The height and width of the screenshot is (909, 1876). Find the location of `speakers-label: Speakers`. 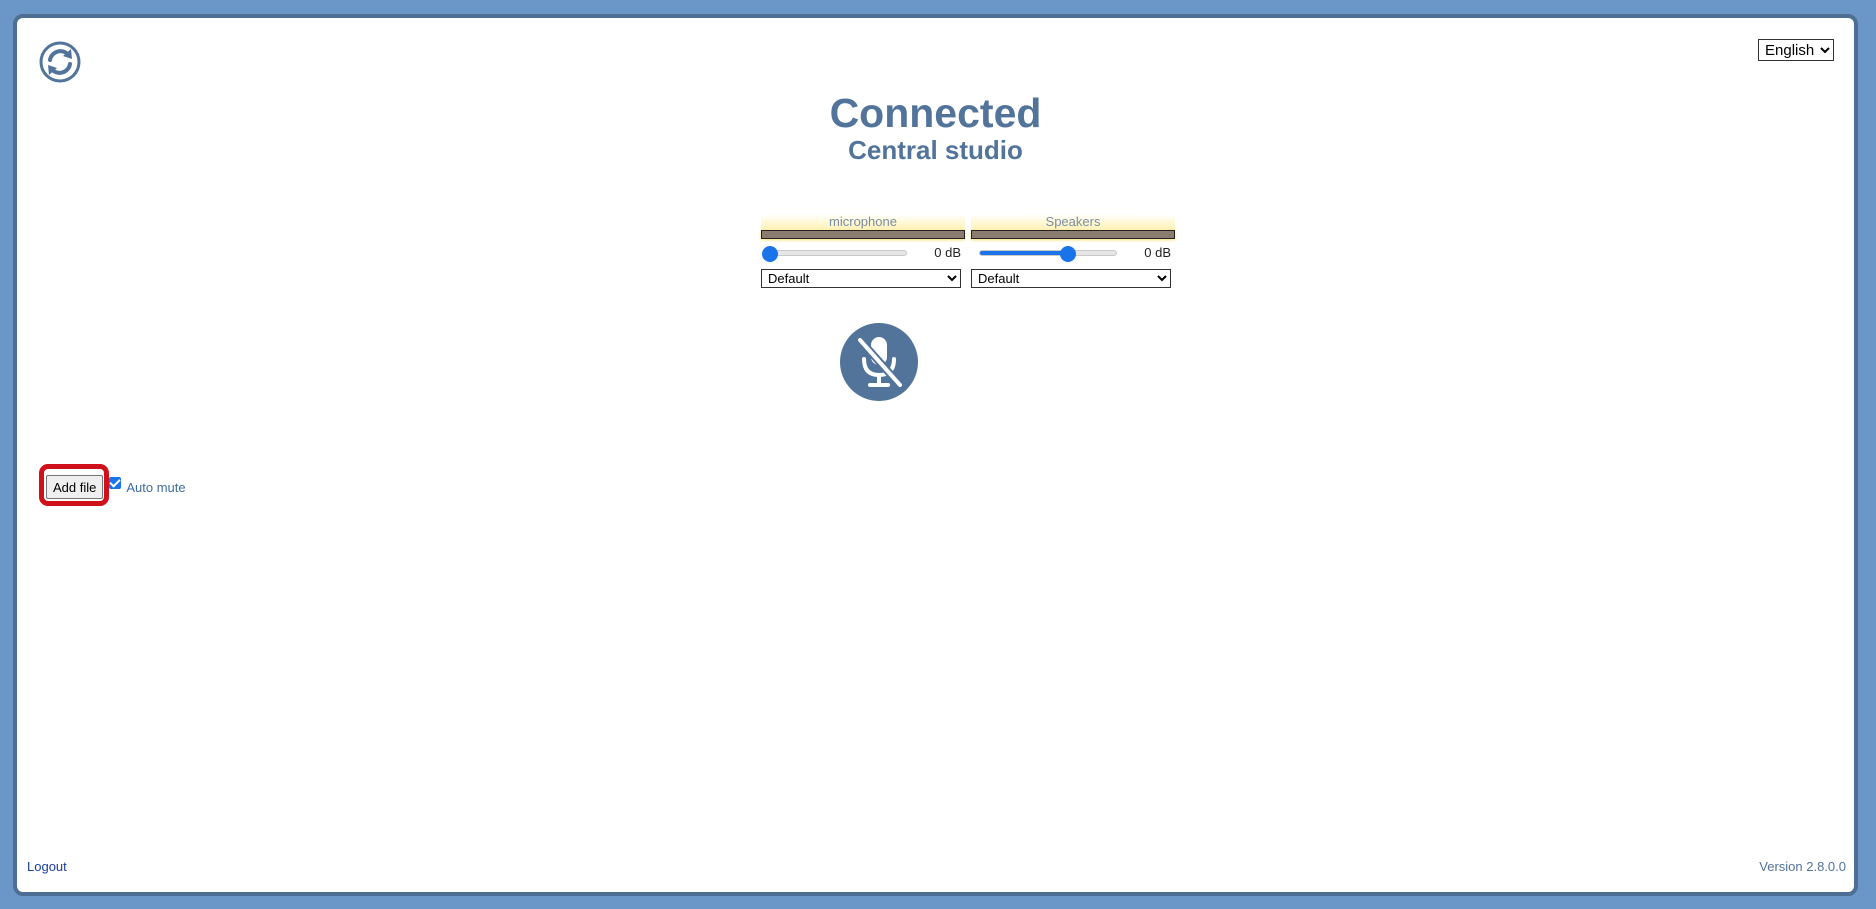

speakers-label: Speakers is located at coordinates (1073, 222).